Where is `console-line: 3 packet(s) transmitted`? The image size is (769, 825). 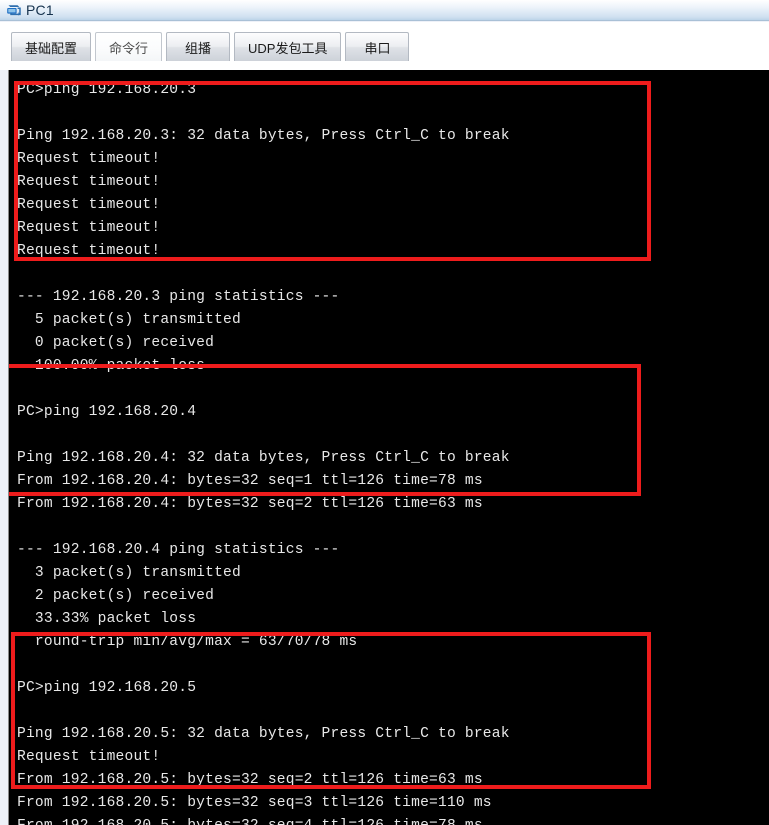
console-line: 3 packet(s) transmitted is located at coordinates (129, 573).